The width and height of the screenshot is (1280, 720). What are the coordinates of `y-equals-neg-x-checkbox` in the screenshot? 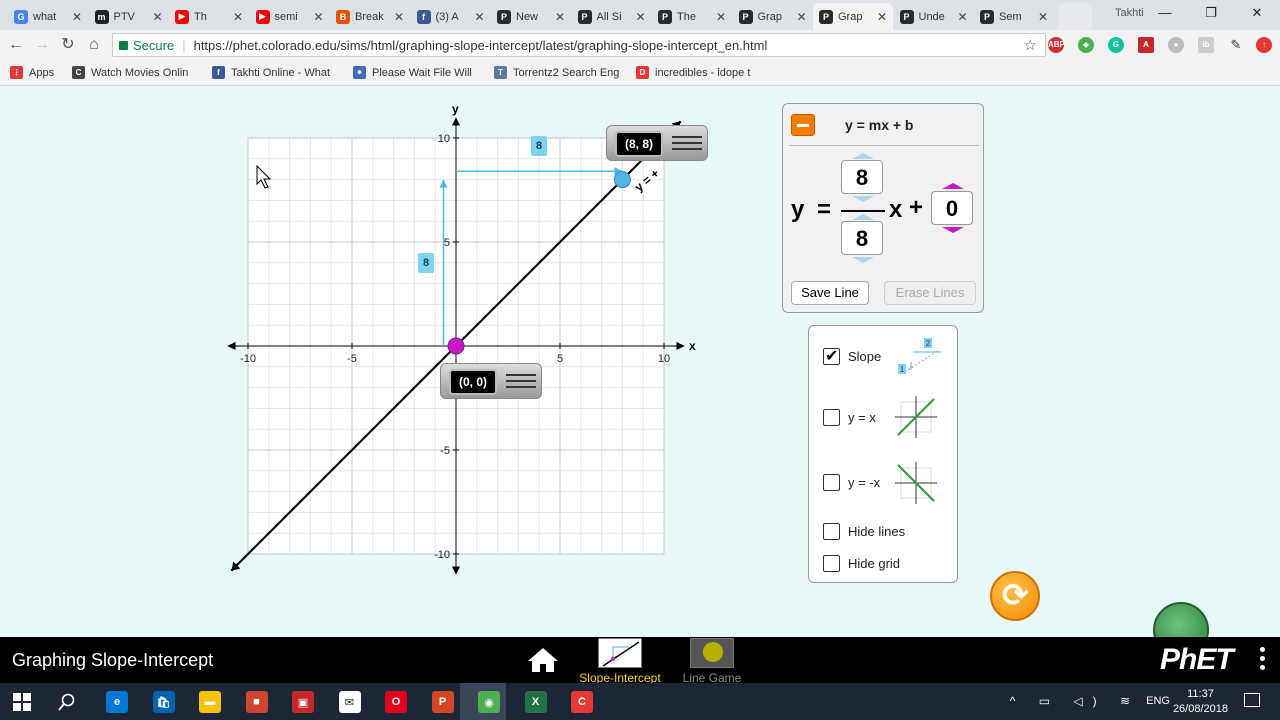 It's located at (831, 482).